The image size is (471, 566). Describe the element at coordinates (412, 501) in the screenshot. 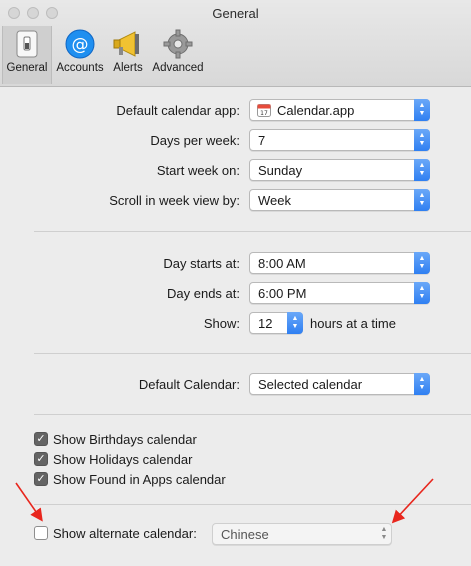

I see `annotation-arrow-popup` at that location.